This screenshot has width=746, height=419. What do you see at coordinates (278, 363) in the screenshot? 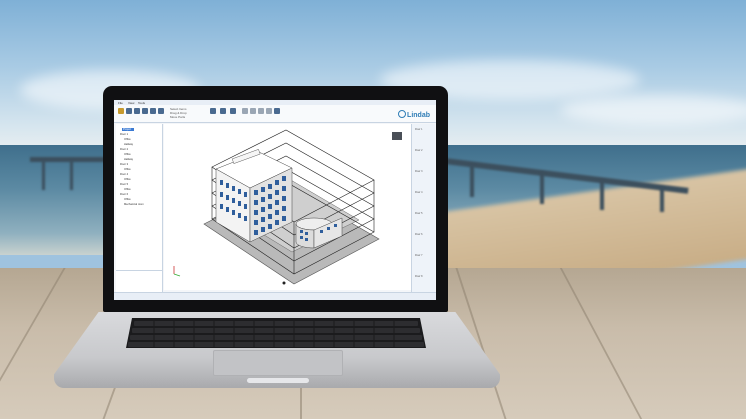
I see `laptop-trackpad` at bounding box center [278, 363].